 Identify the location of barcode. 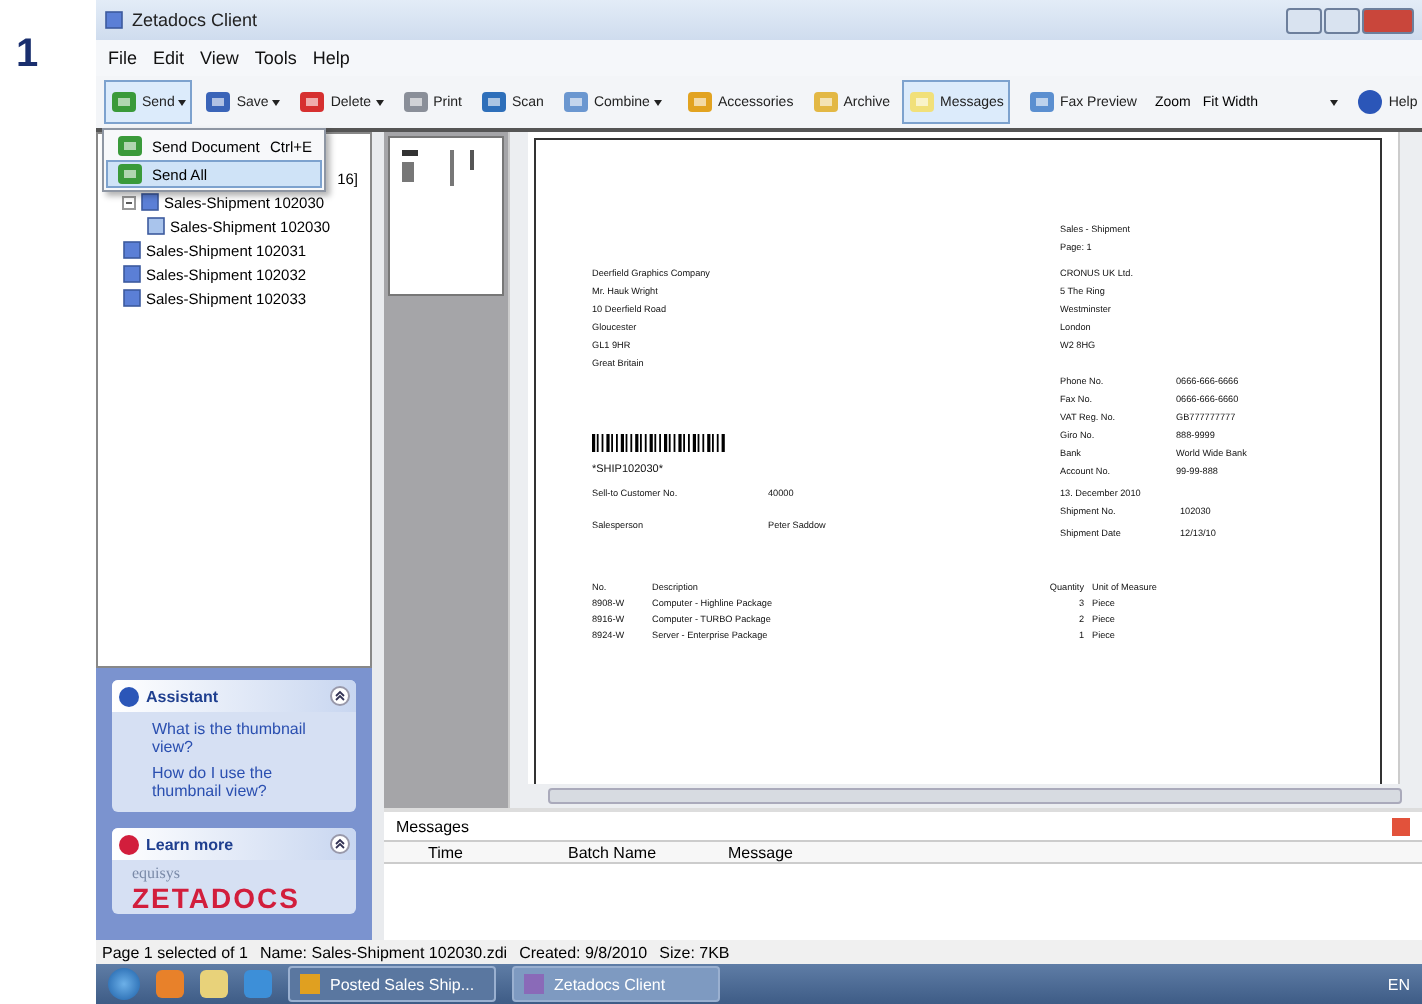
(660, 443).